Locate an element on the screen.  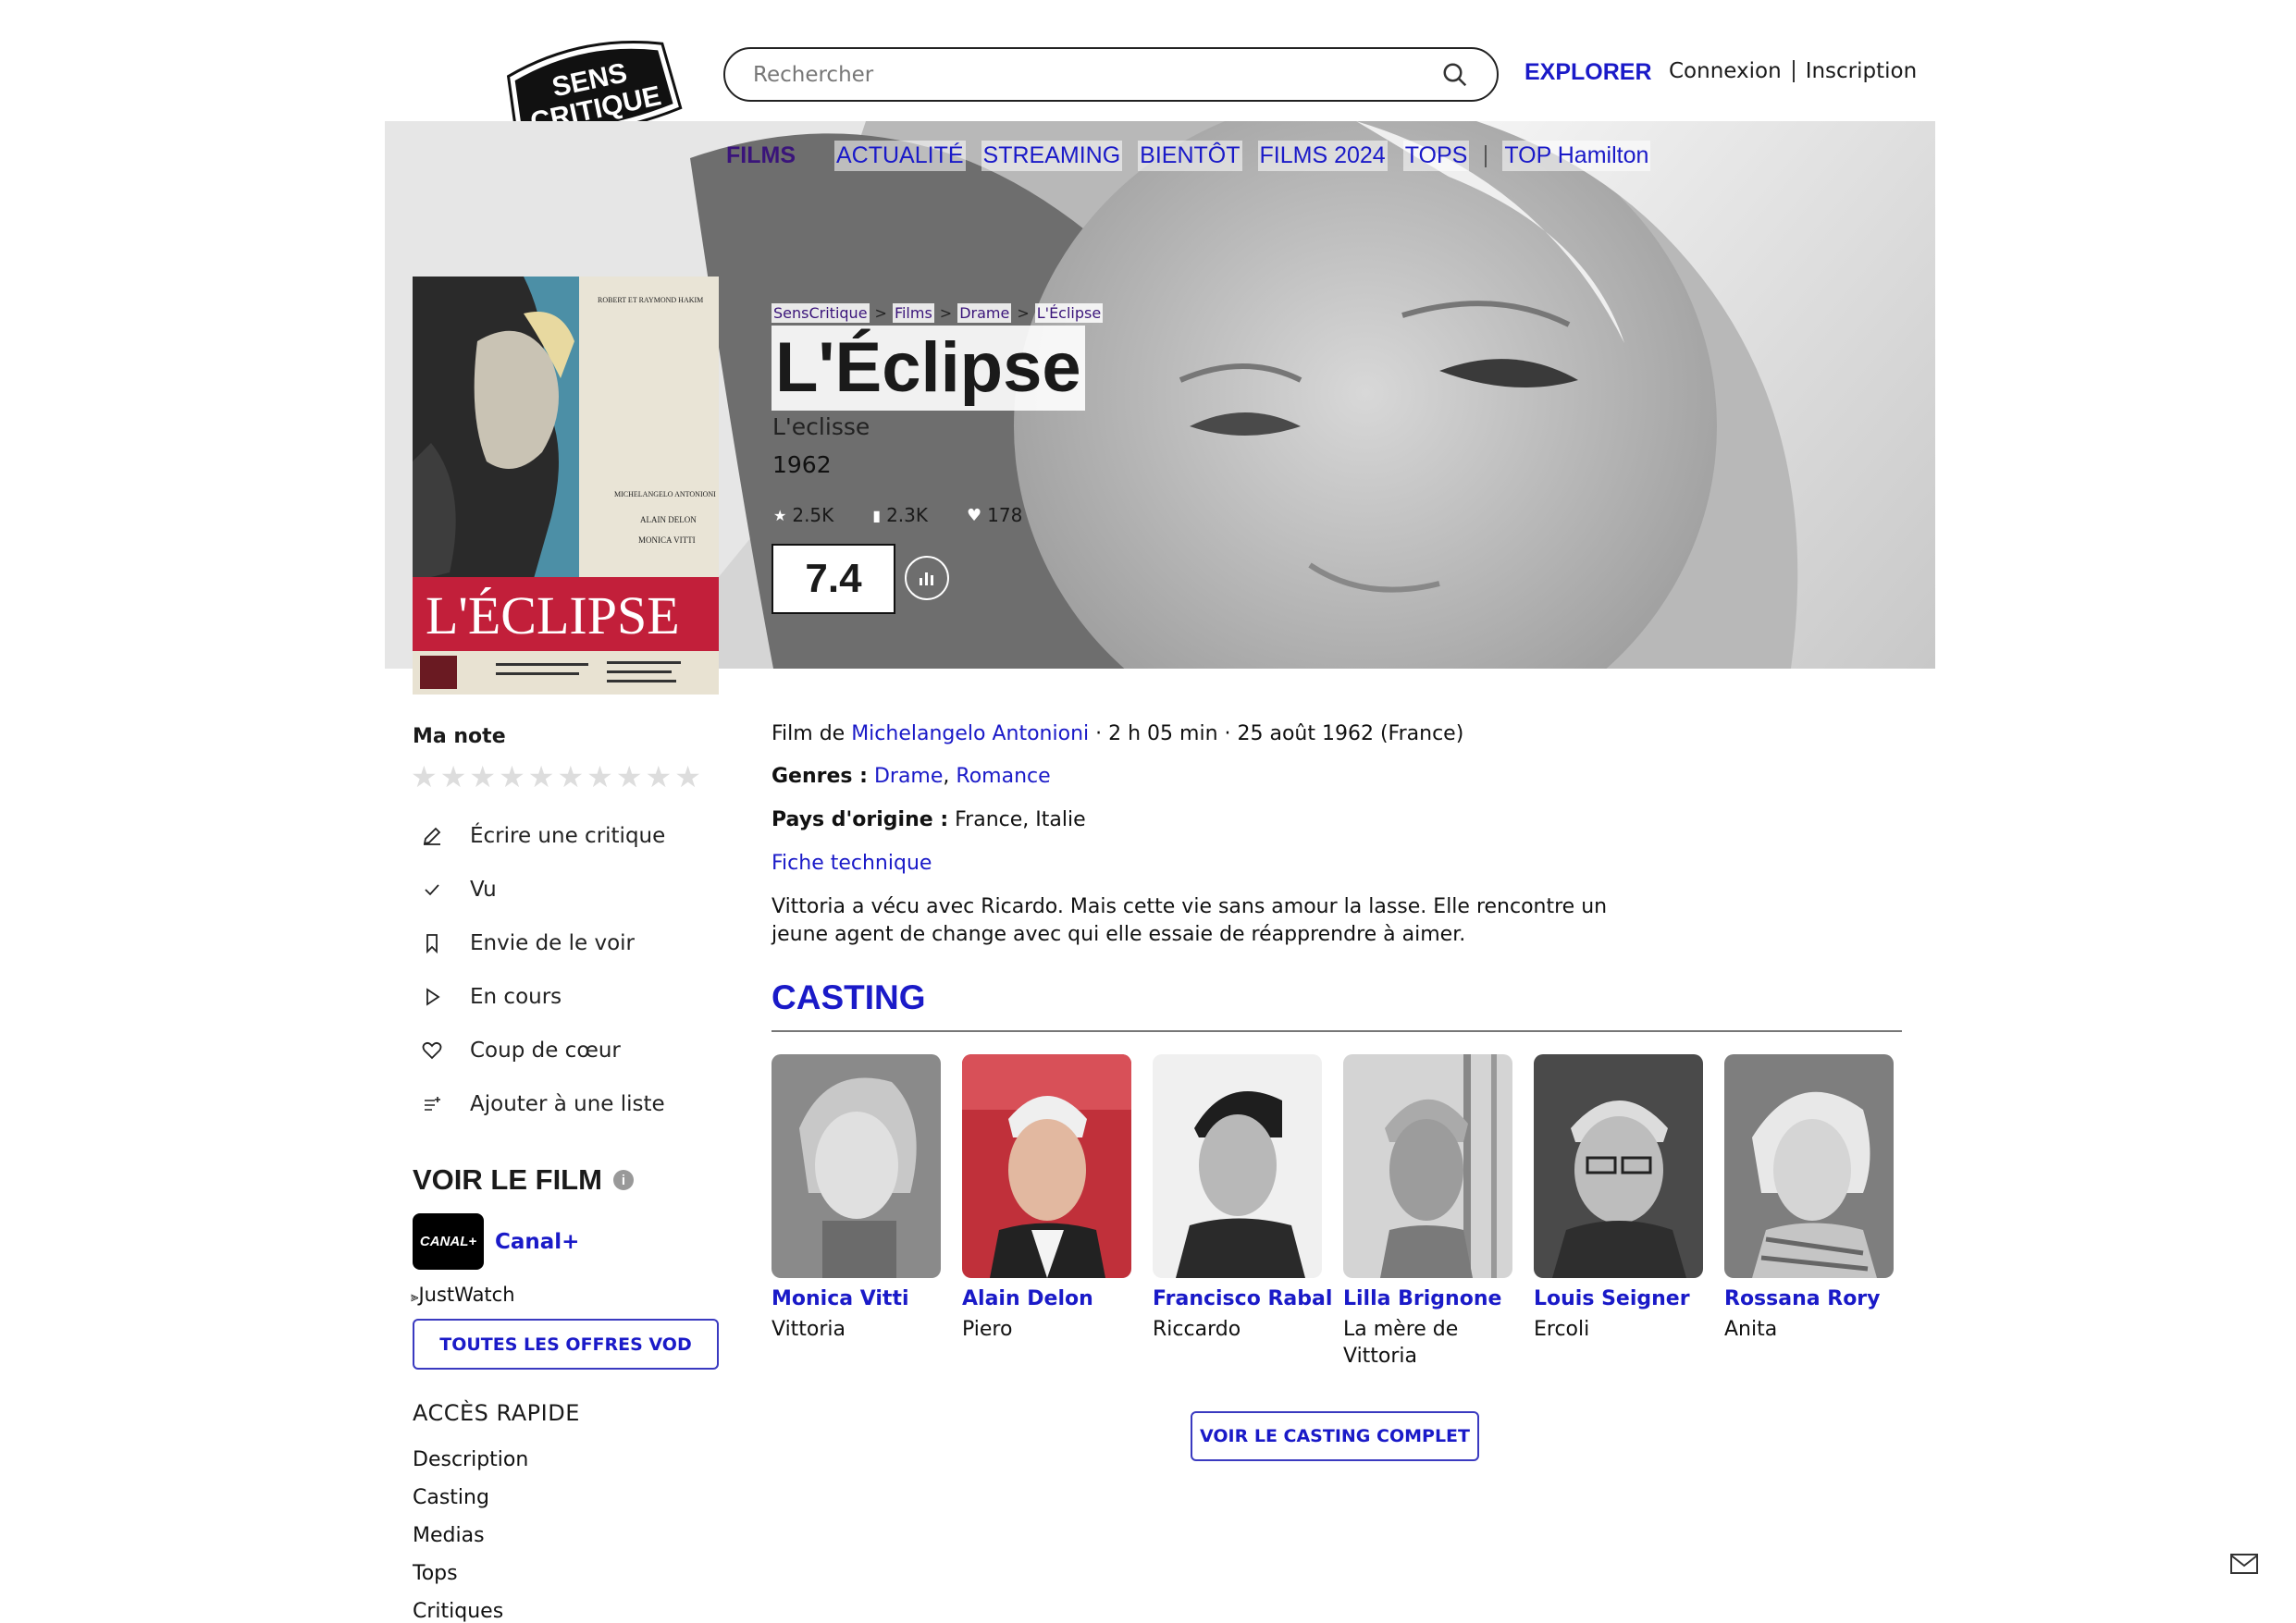
actor-role: La mère de Vittoria is located at coordinates (1401, 1343).